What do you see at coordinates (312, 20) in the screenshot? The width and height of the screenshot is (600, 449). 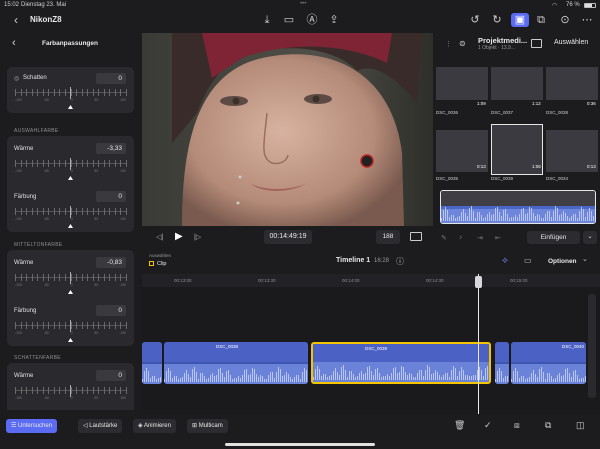 I see `voiceover-icon: Ⓐ` at bounding box center [312, 20].